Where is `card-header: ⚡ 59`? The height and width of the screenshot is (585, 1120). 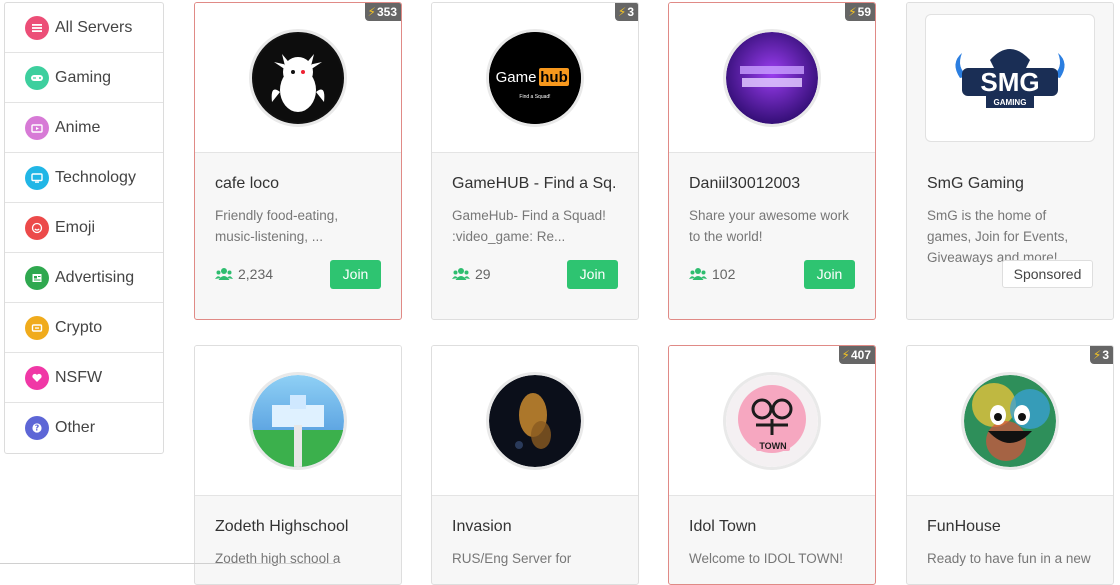 card-header: ⚡ 59 is located at coordinates (772, 78).